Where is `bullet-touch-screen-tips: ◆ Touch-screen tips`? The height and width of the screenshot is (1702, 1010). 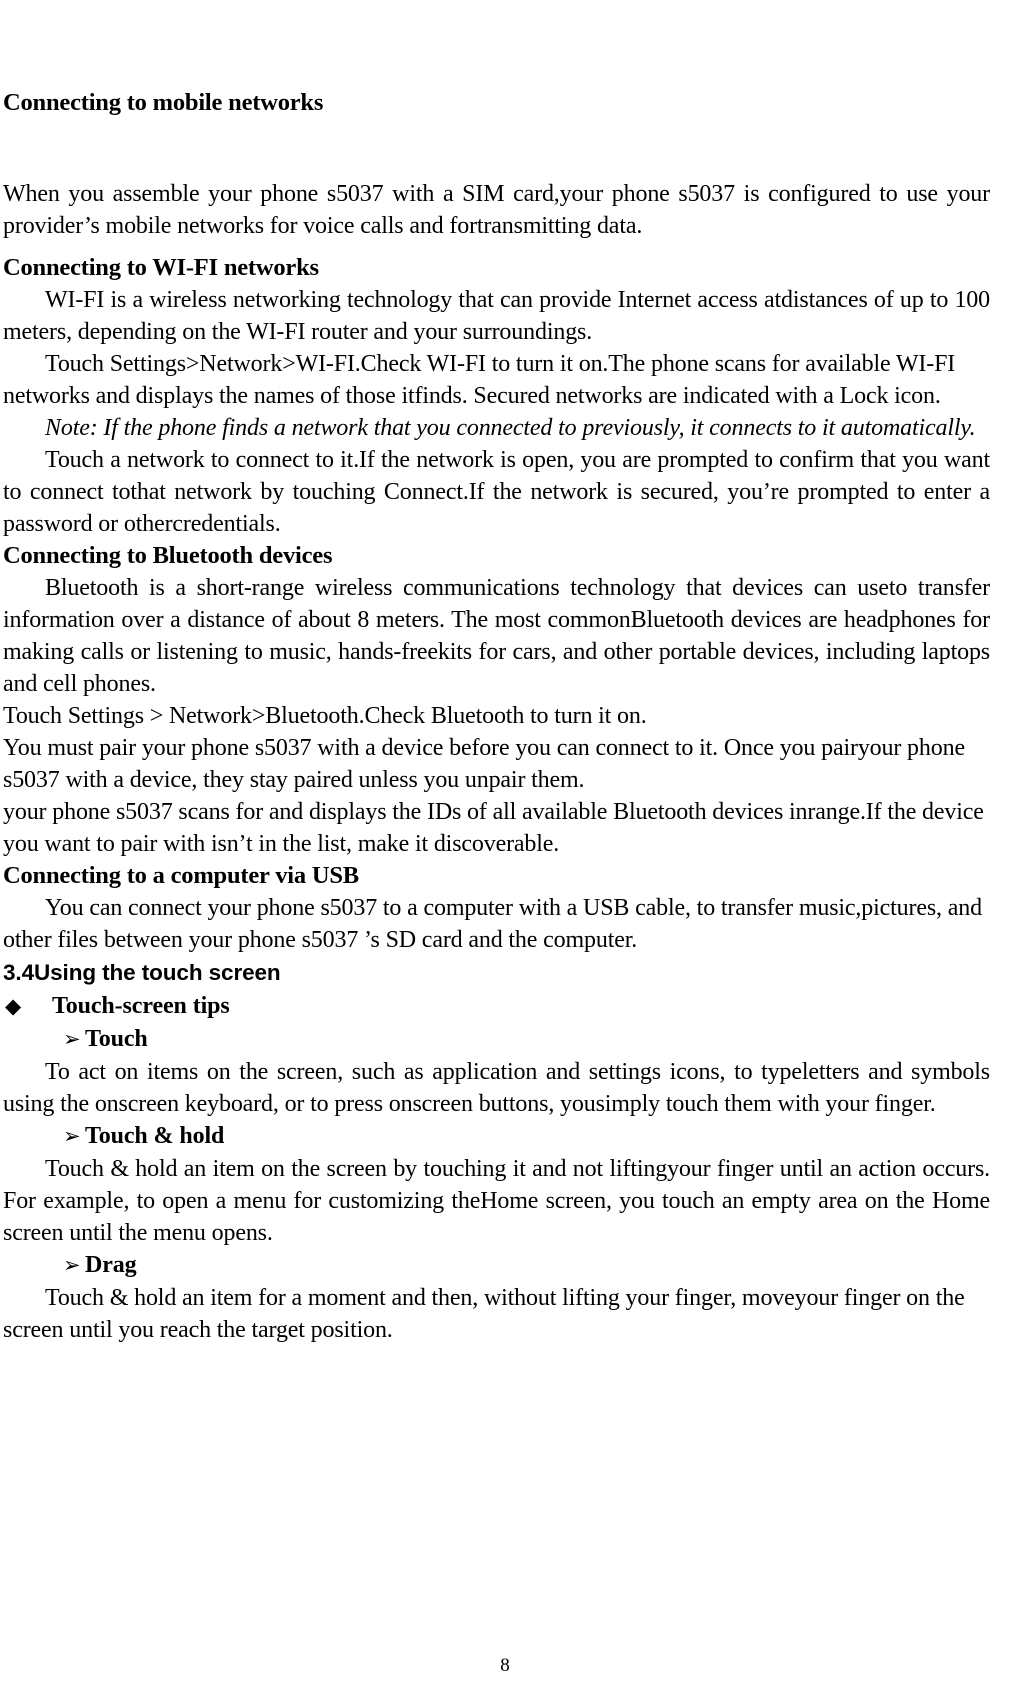
bullet-touch-screen-tips: ◆ Touch-screen tips is located at coordinates (496, 1006).